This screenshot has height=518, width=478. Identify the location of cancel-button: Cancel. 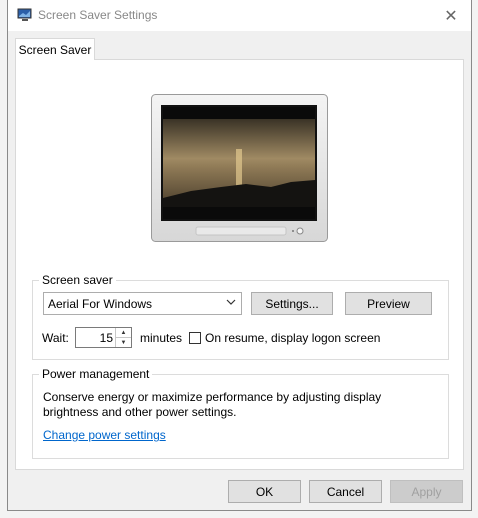
(345, 491).